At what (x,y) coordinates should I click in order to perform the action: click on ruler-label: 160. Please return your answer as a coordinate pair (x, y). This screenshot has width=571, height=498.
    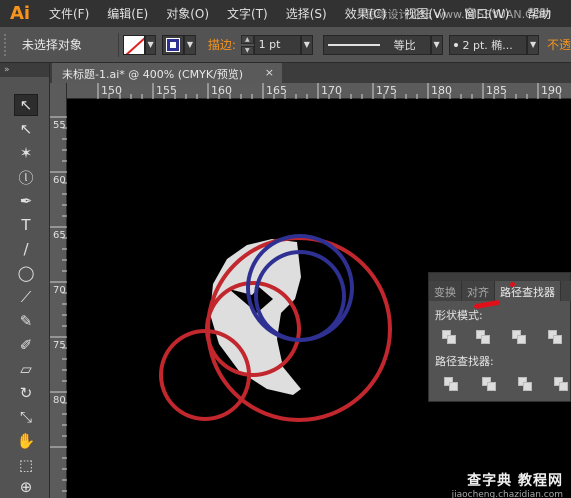
    Looking at the image, I should click on (221, 90).